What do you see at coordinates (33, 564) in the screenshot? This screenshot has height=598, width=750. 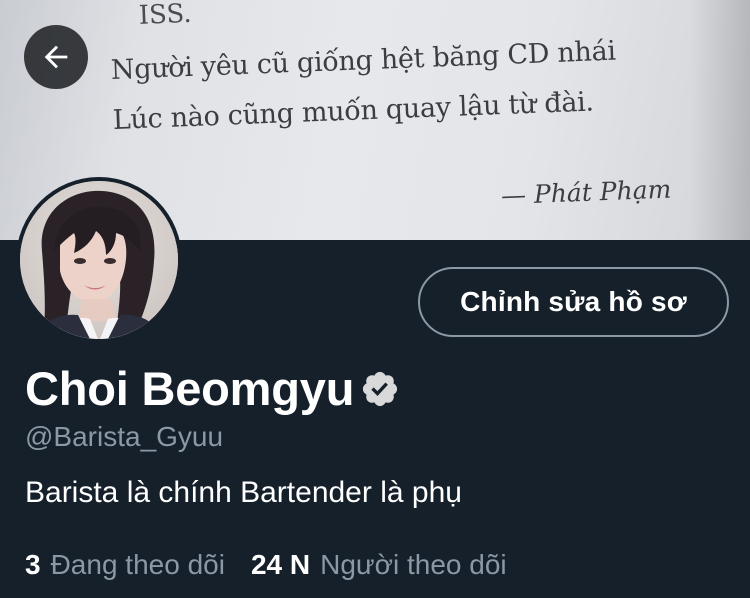 I see `following-count: 3` at bounding box center [33, 564].